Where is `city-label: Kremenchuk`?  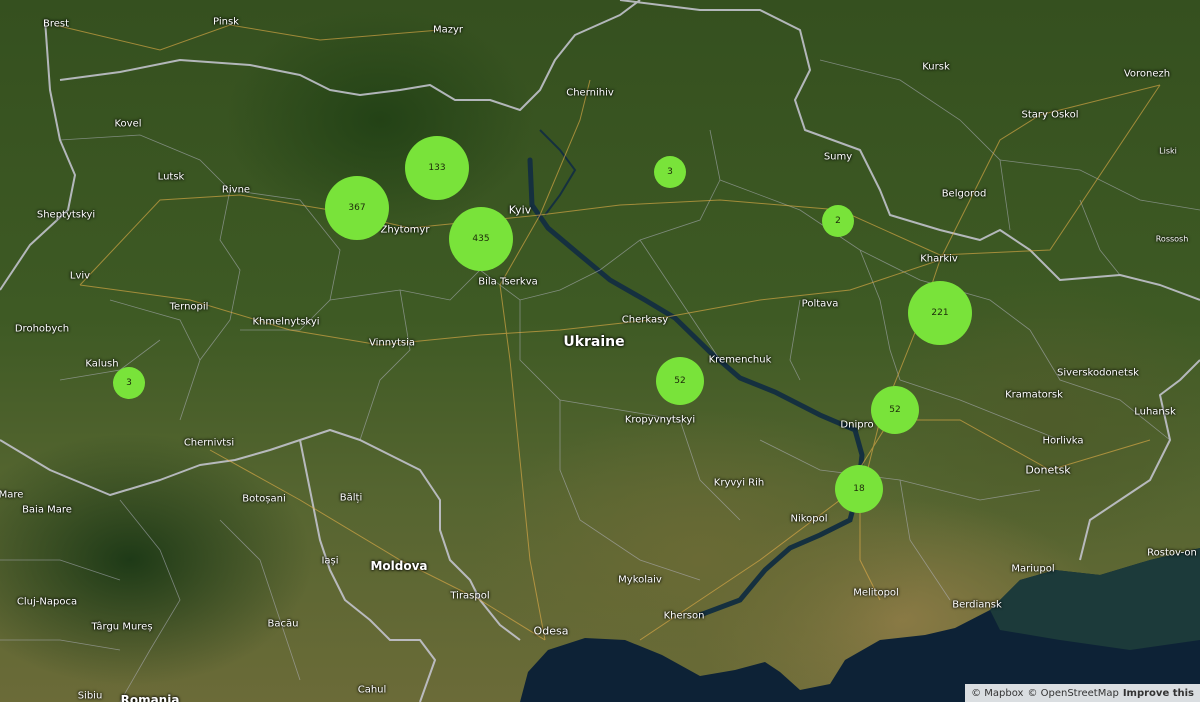 city-label: Kremenchuk is located at coordinates (740, 360).